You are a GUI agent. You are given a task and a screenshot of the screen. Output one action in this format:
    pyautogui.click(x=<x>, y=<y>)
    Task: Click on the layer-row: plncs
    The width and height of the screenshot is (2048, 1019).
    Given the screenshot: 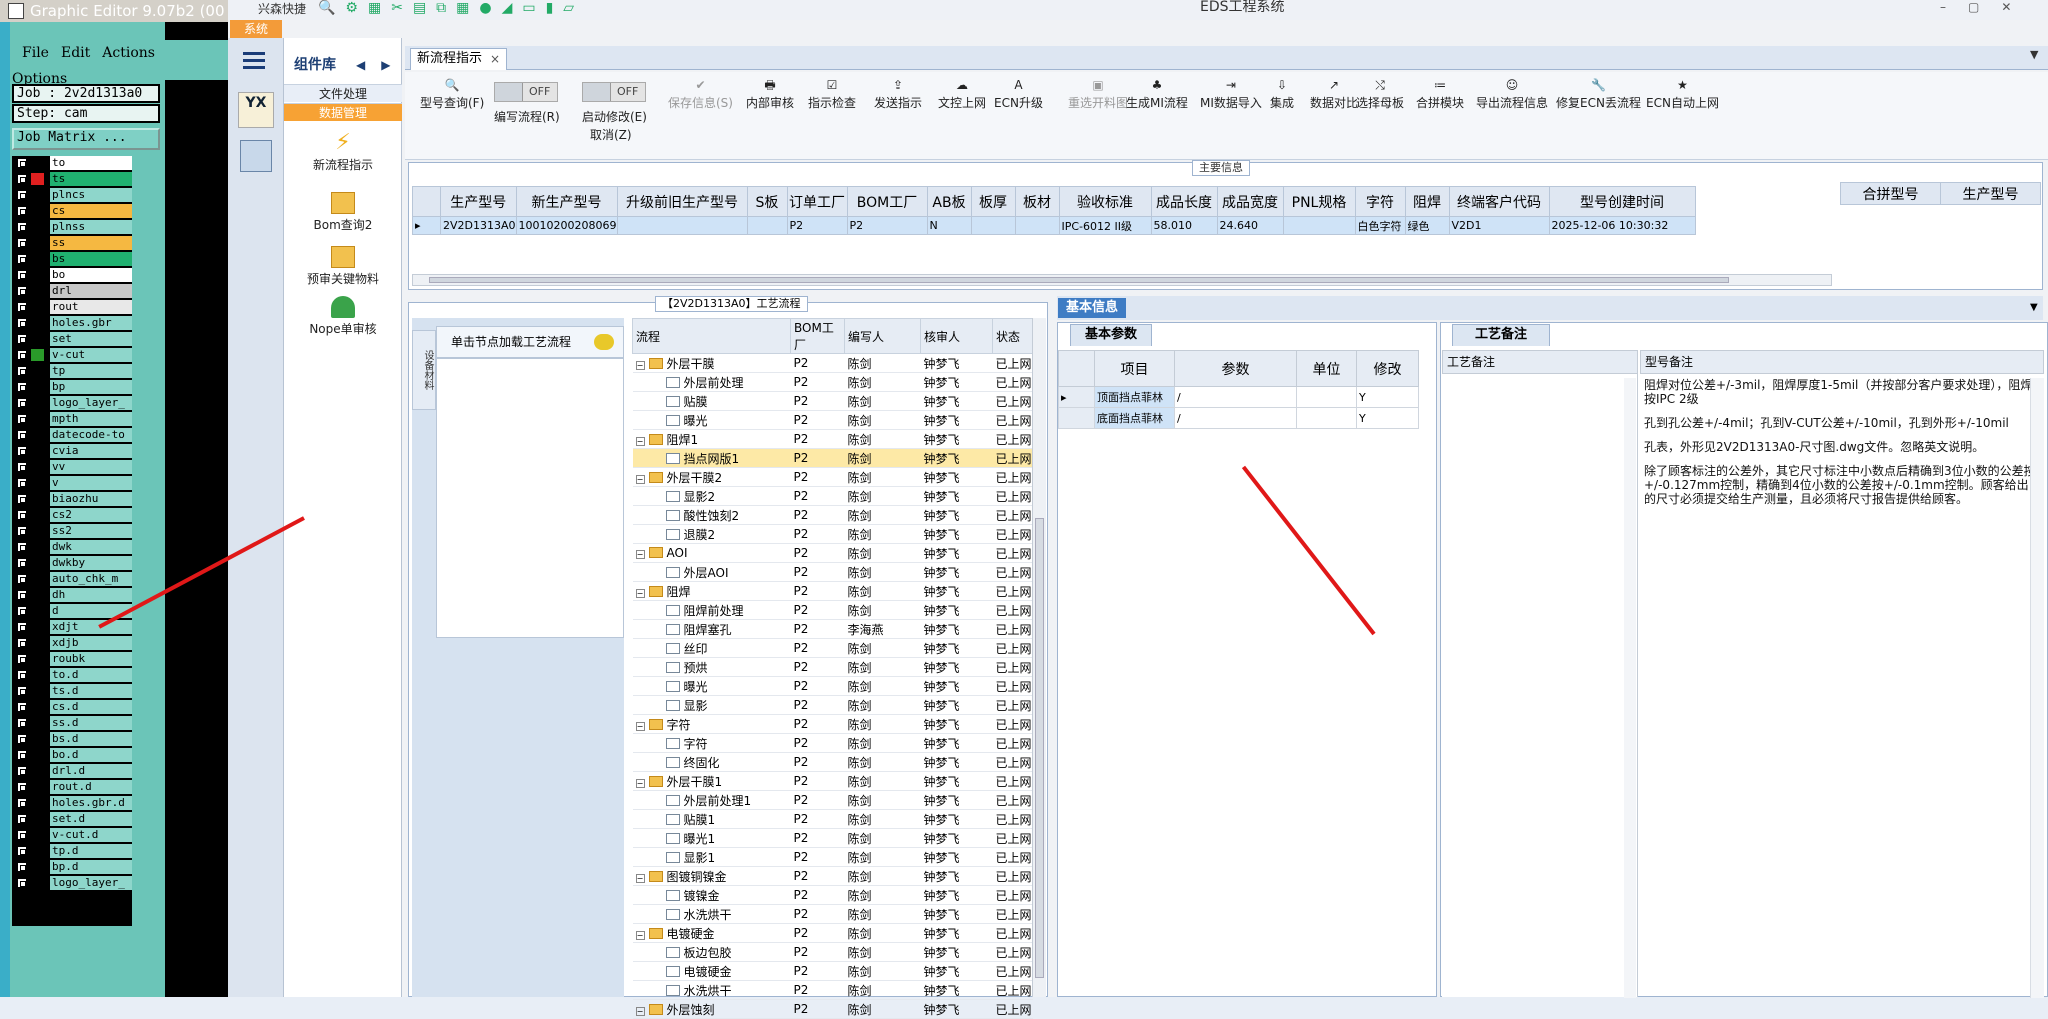 What is the action you would take?
    pyautogui.click(x=73, y=195)
    